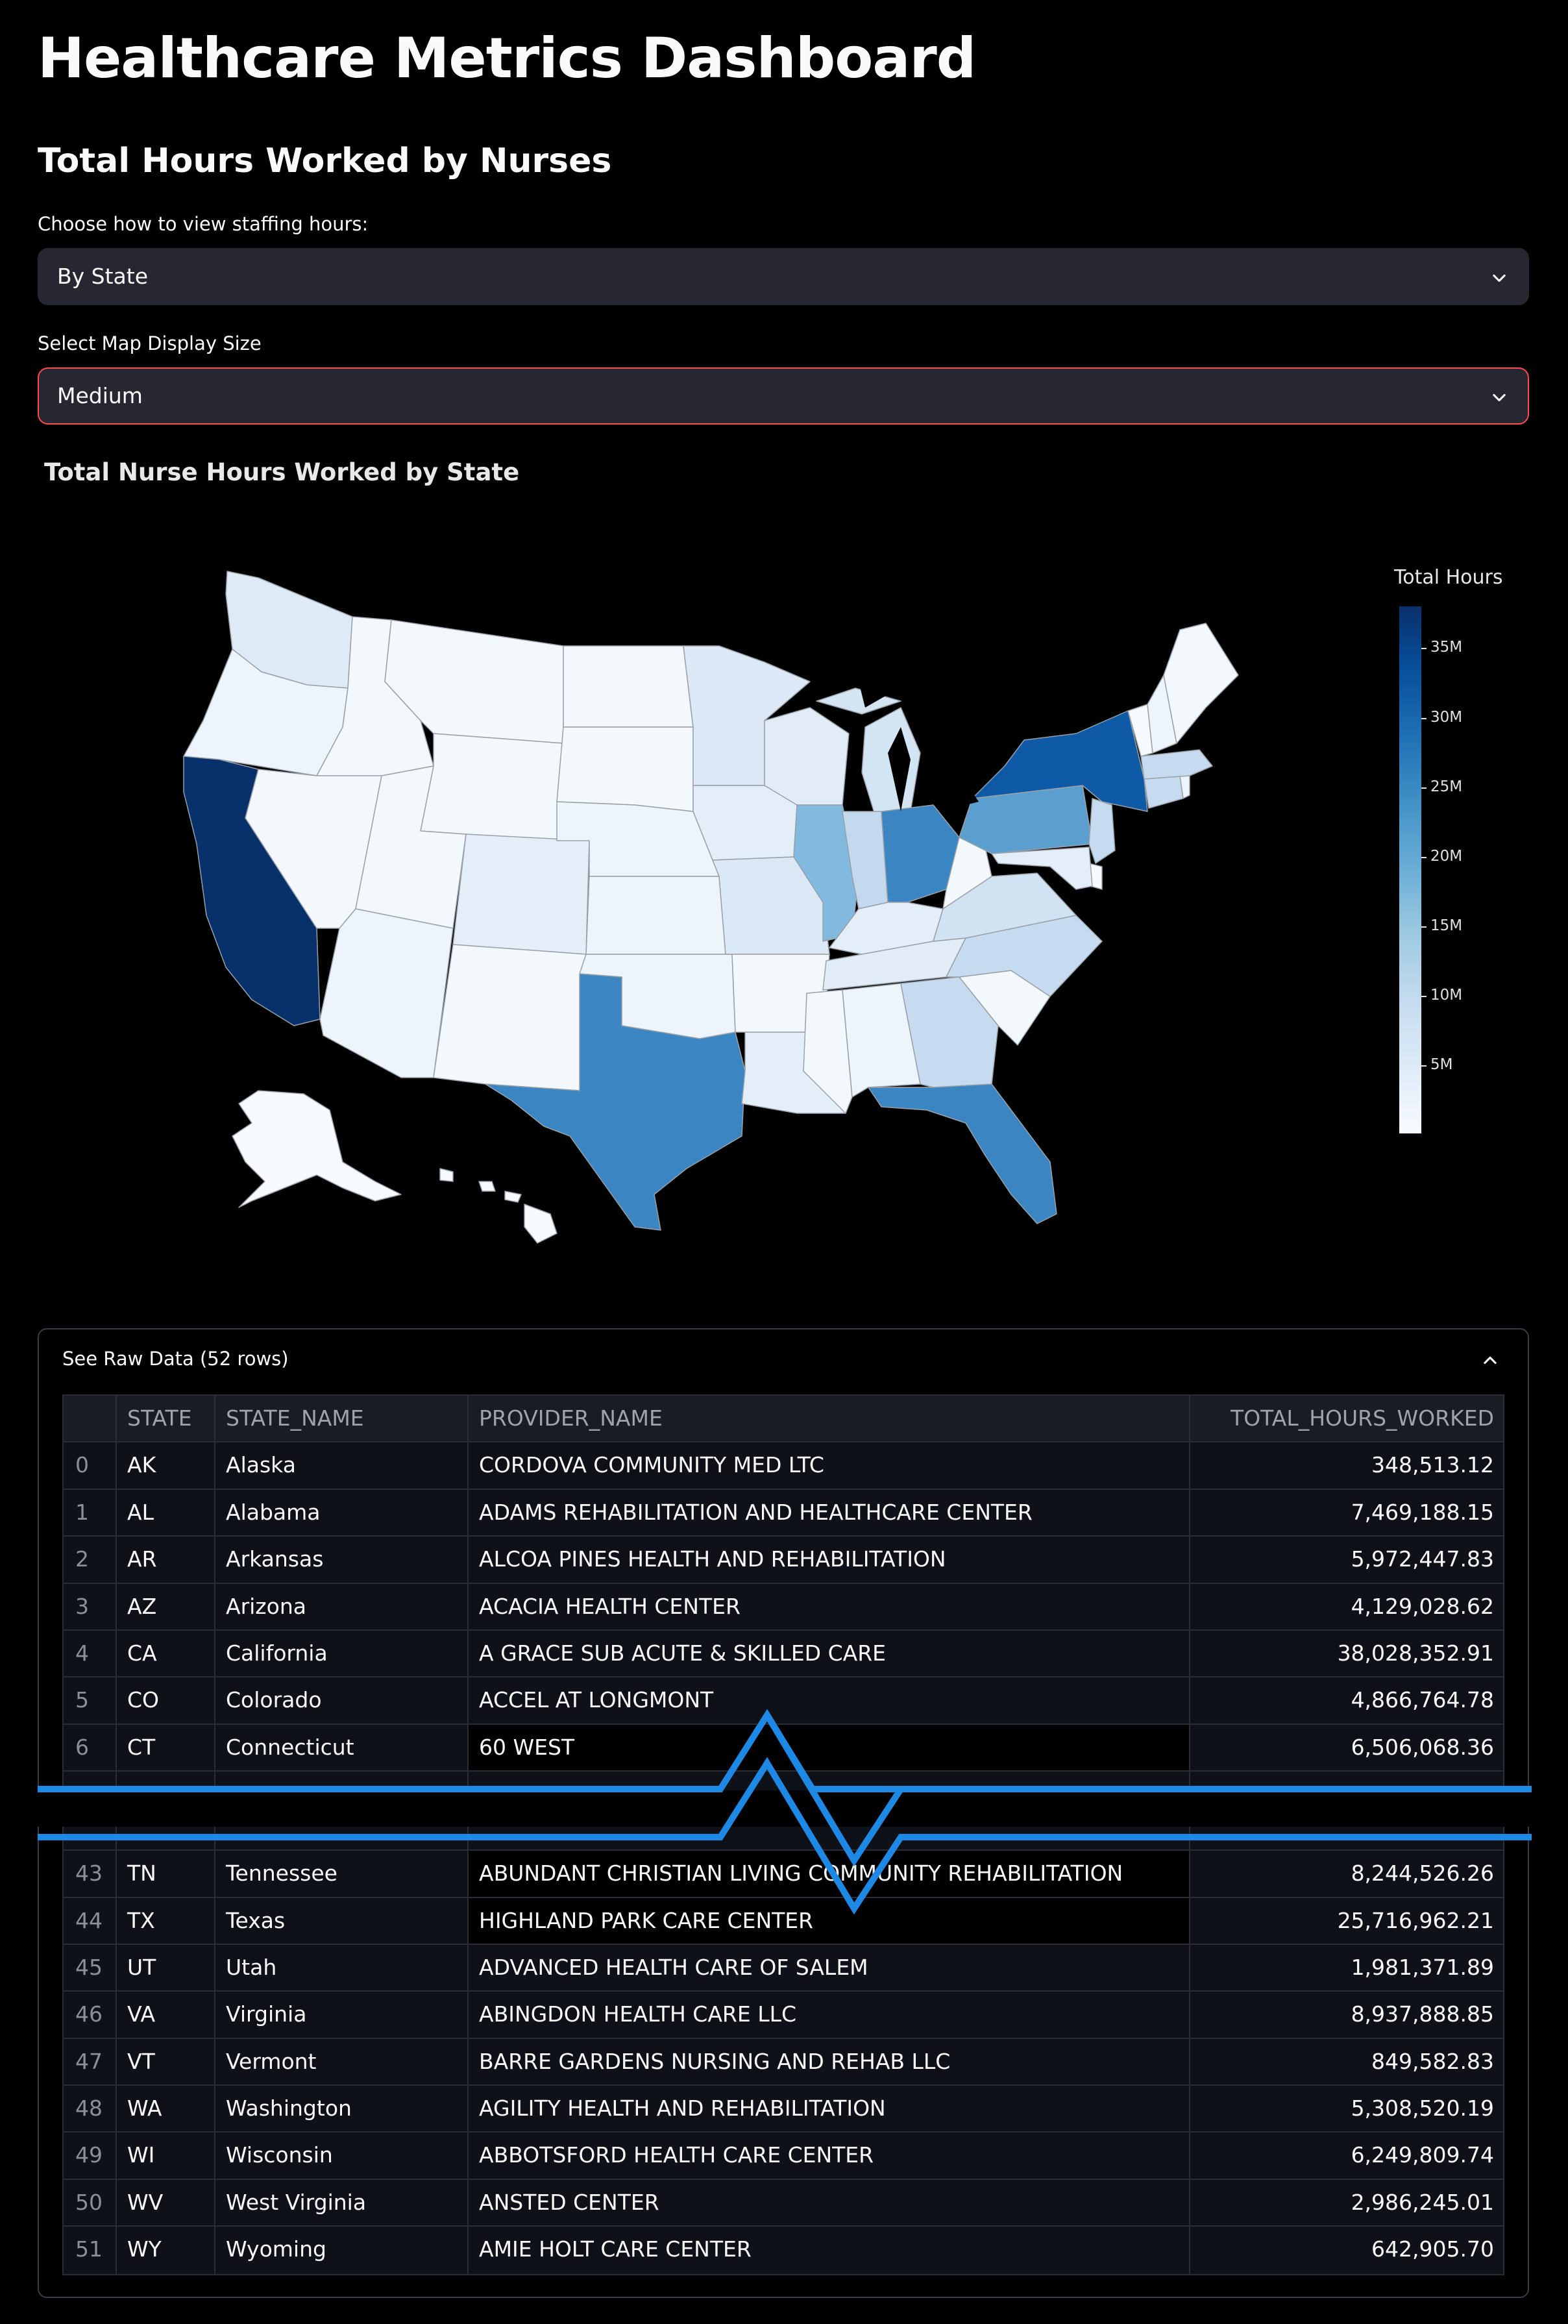 This screenshot has width=1568, height=2324. I want to click on chevron-up-icon, so click(1490, 1361).